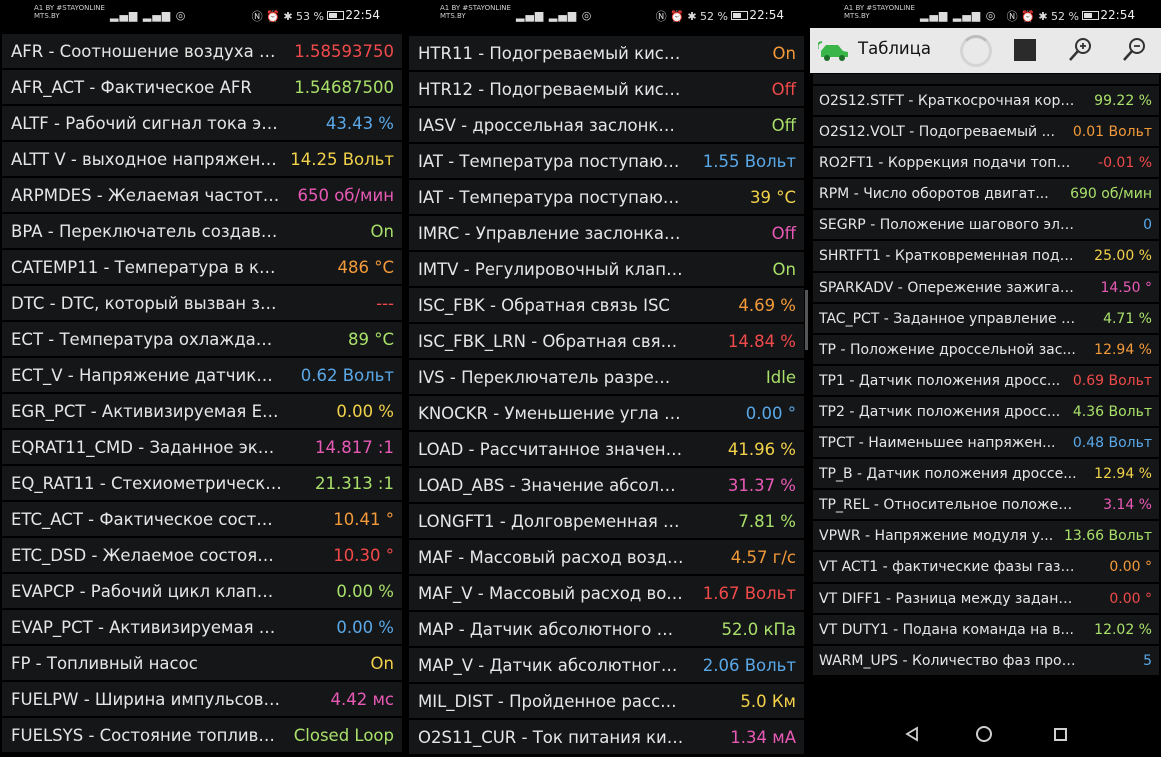 The image size is (1161, 757). Describe the element at coordinates (1123, 349) in the screenshot. I see `parameter-value: 12.94 %` at that location.